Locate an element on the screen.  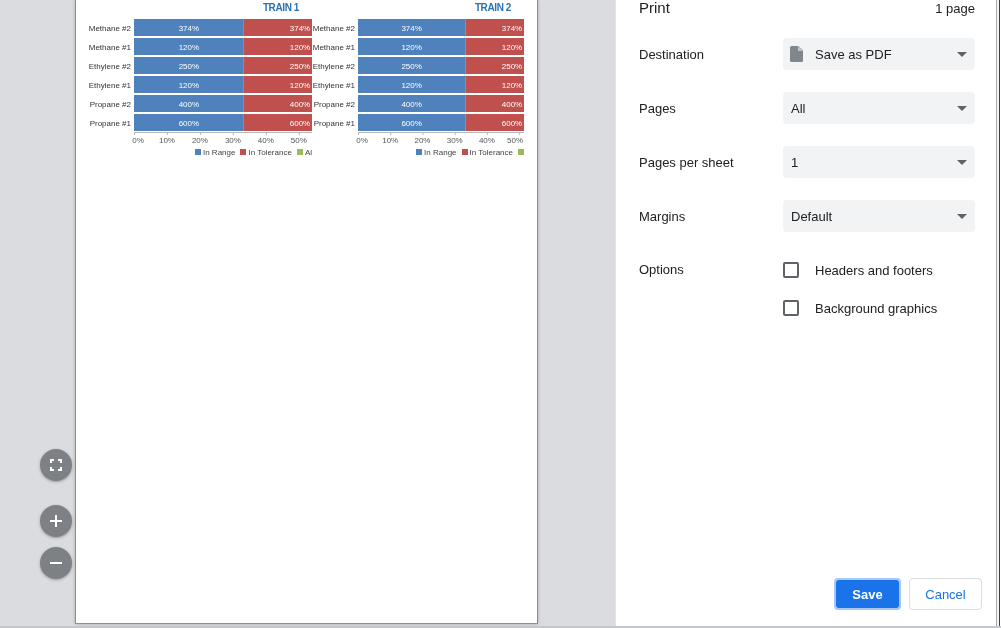
field-label: Options is located at coordinates (662, 270).